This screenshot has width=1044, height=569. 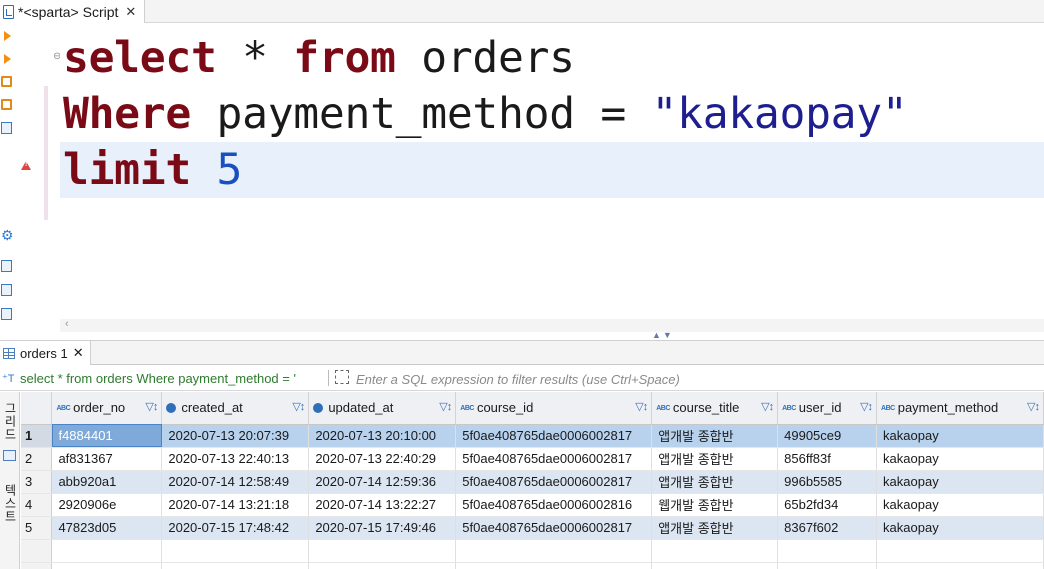 I want to click on execute-script-icon, so click(x=7, y=82).